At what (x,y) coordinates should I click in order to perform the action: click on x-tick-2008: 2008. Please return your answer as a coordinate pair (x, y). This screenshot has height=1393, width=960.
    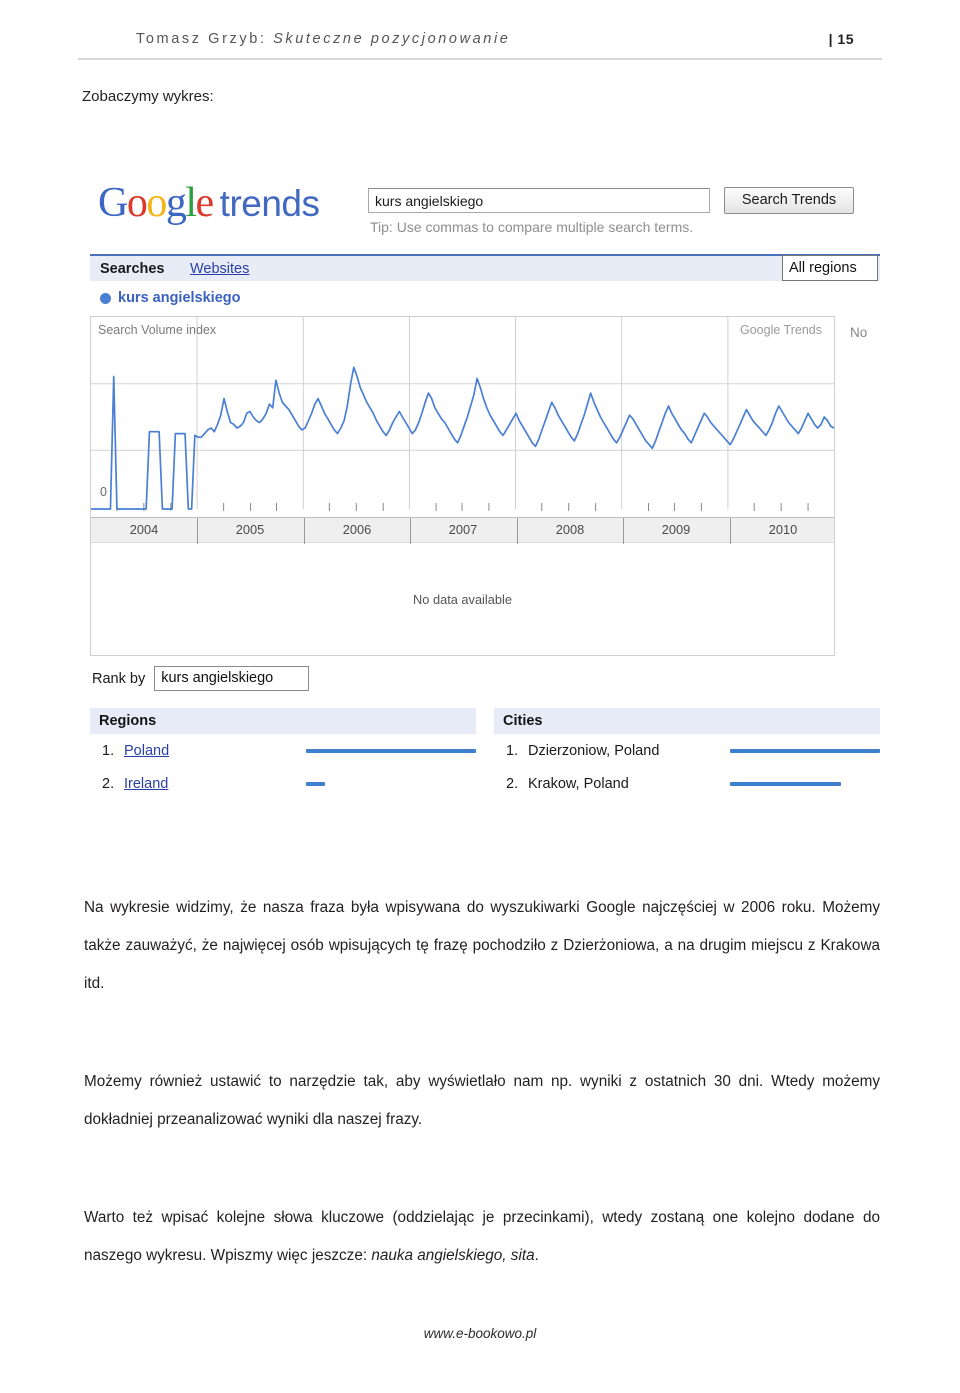
    Looking at the image, I should click on (570, 529).